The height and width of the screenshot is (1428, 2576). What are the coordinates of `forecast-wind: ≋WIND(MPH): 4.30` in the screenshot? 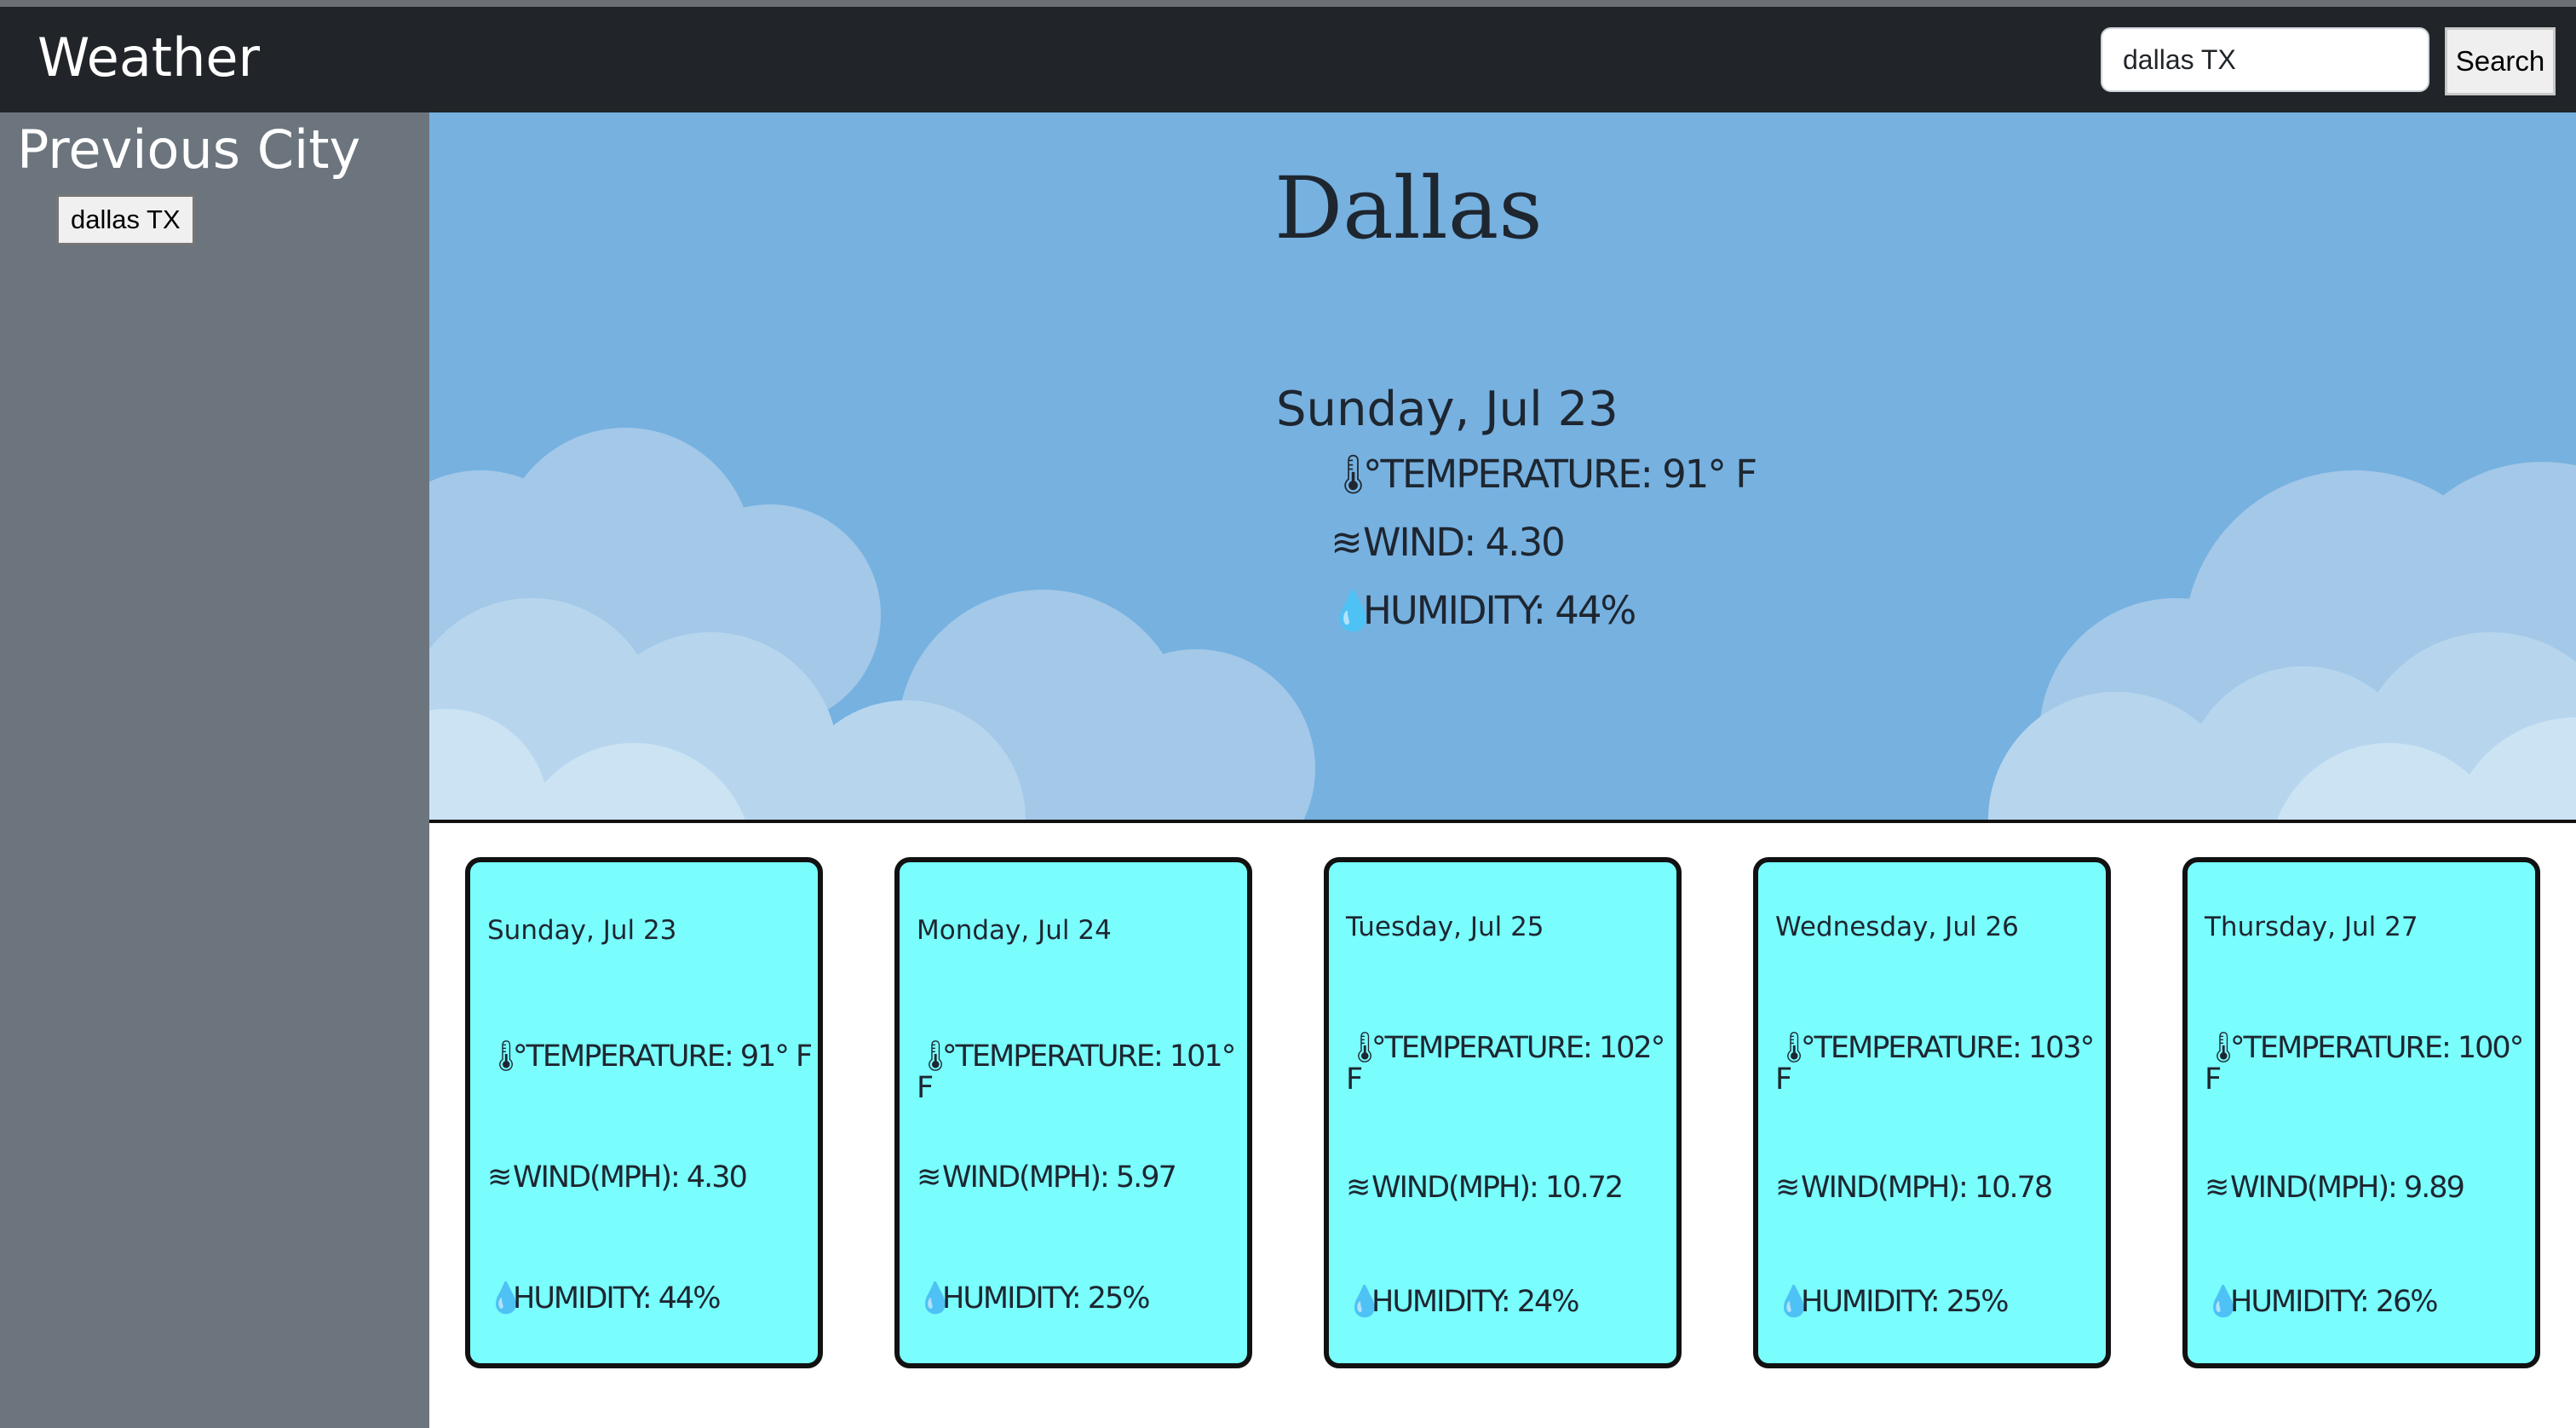 It's located at (653, 1178).